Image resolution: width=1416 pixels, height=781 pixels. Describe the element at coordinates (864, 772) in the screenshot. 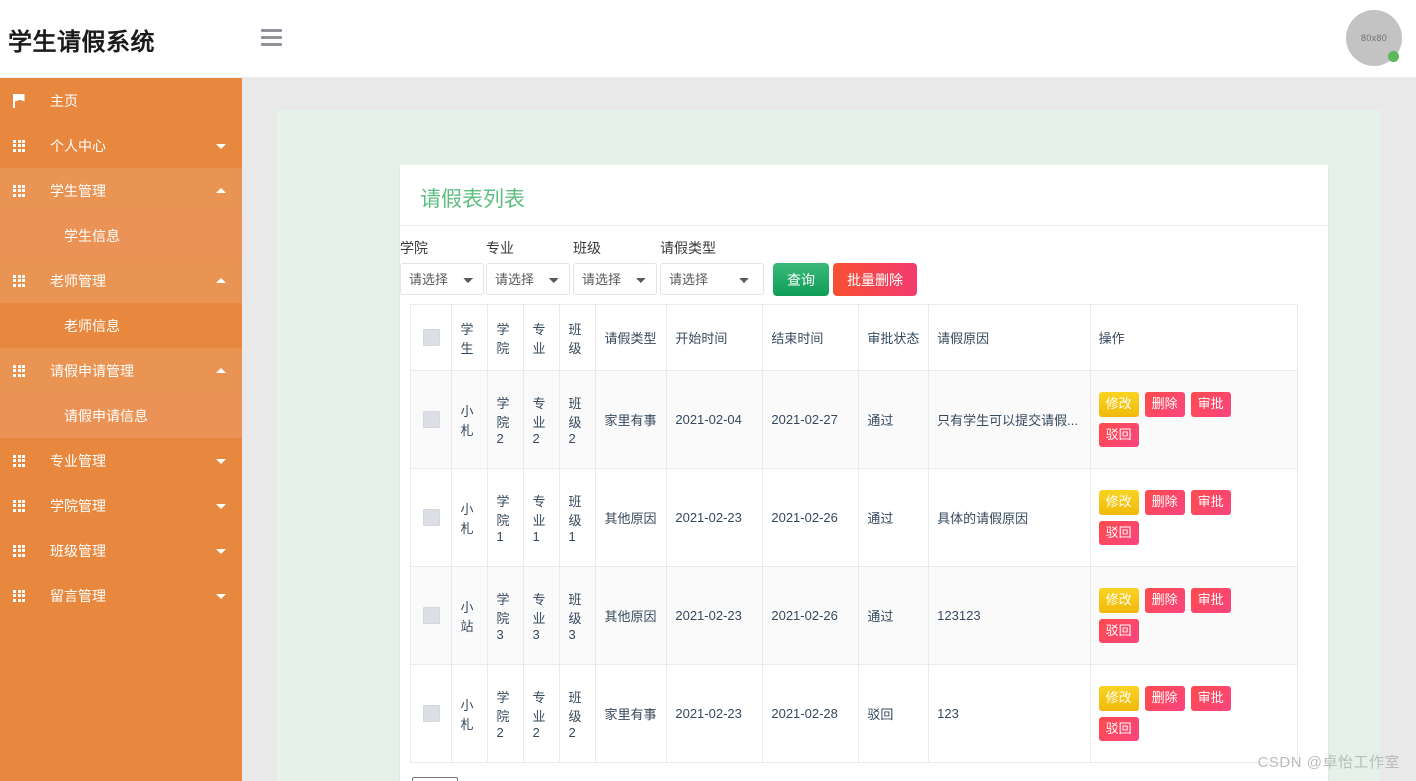

I see `pagination-bar: 10 条 每页` at that location.